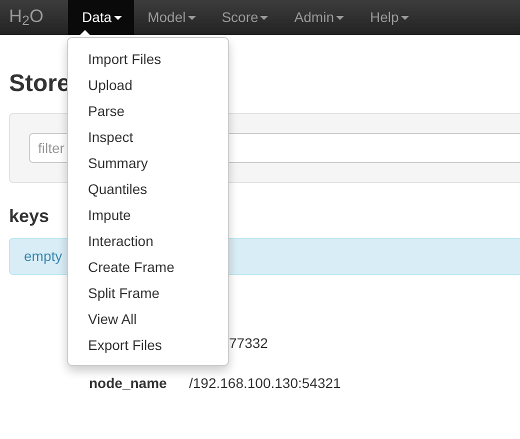 The height and width of the screenshot is (439, 520). Describe the element at coordinates (248, 343) in the screenshot. I see `row-value: 77332` at that location.